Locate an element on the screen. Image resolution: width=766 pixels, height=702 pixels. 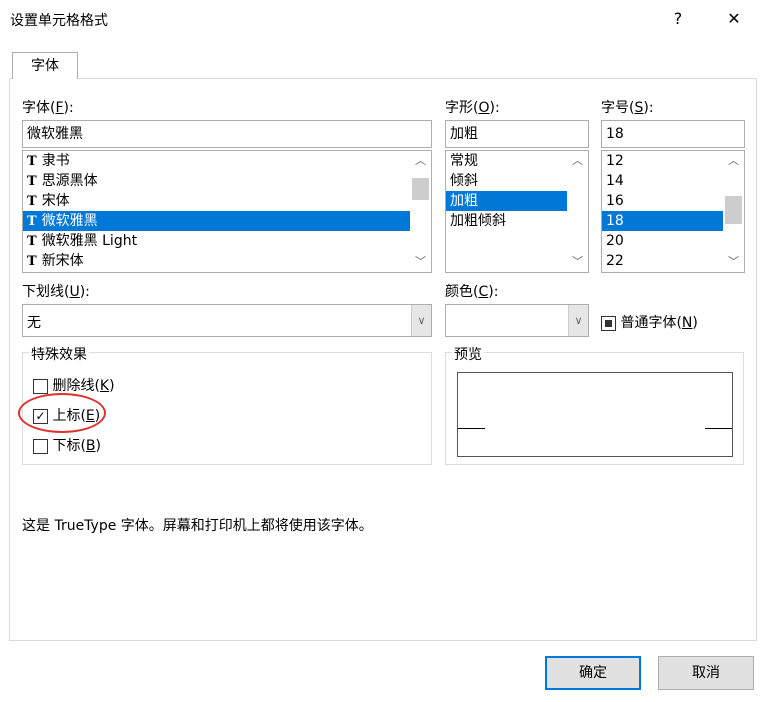
list-item: 加粗倾斜 is located at coordinates (506, 221).